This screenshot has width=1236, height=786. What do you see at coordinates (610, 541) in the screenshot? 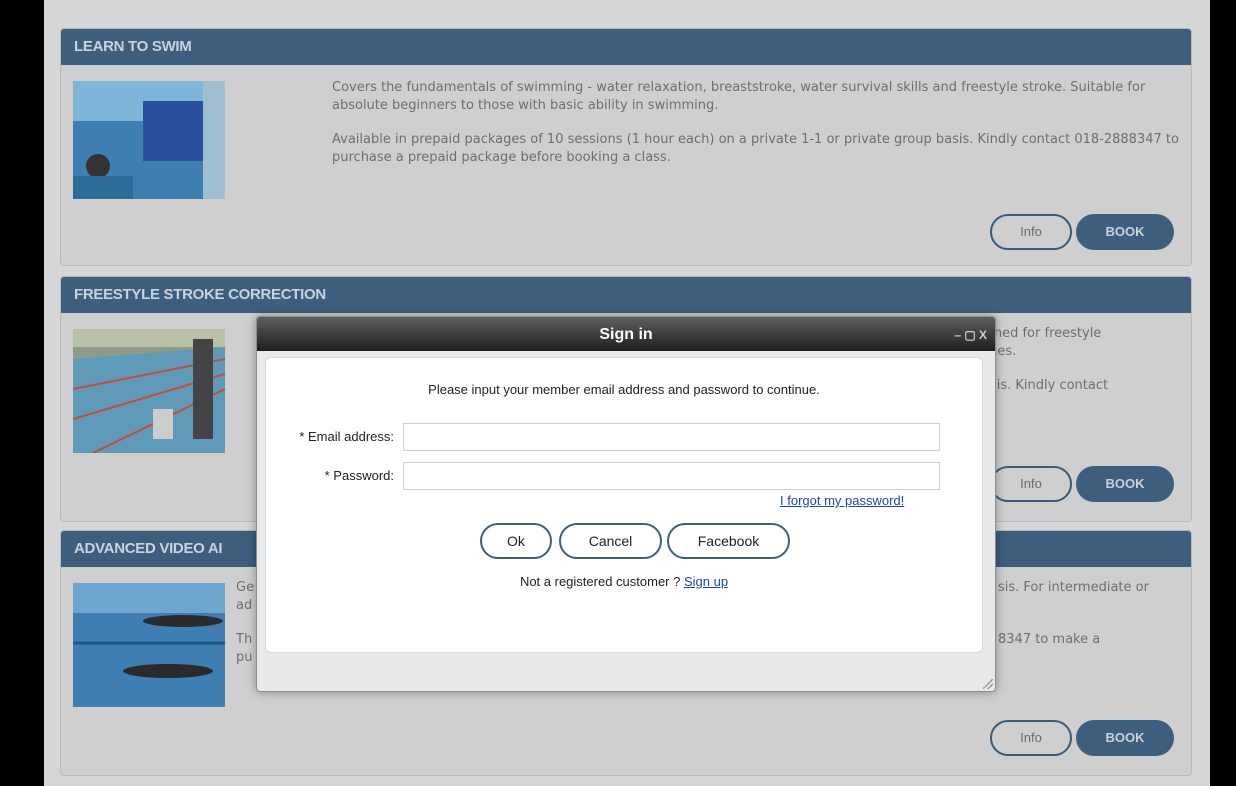
I see `cancel-button: Cancel` at bounding box center [610, 541].